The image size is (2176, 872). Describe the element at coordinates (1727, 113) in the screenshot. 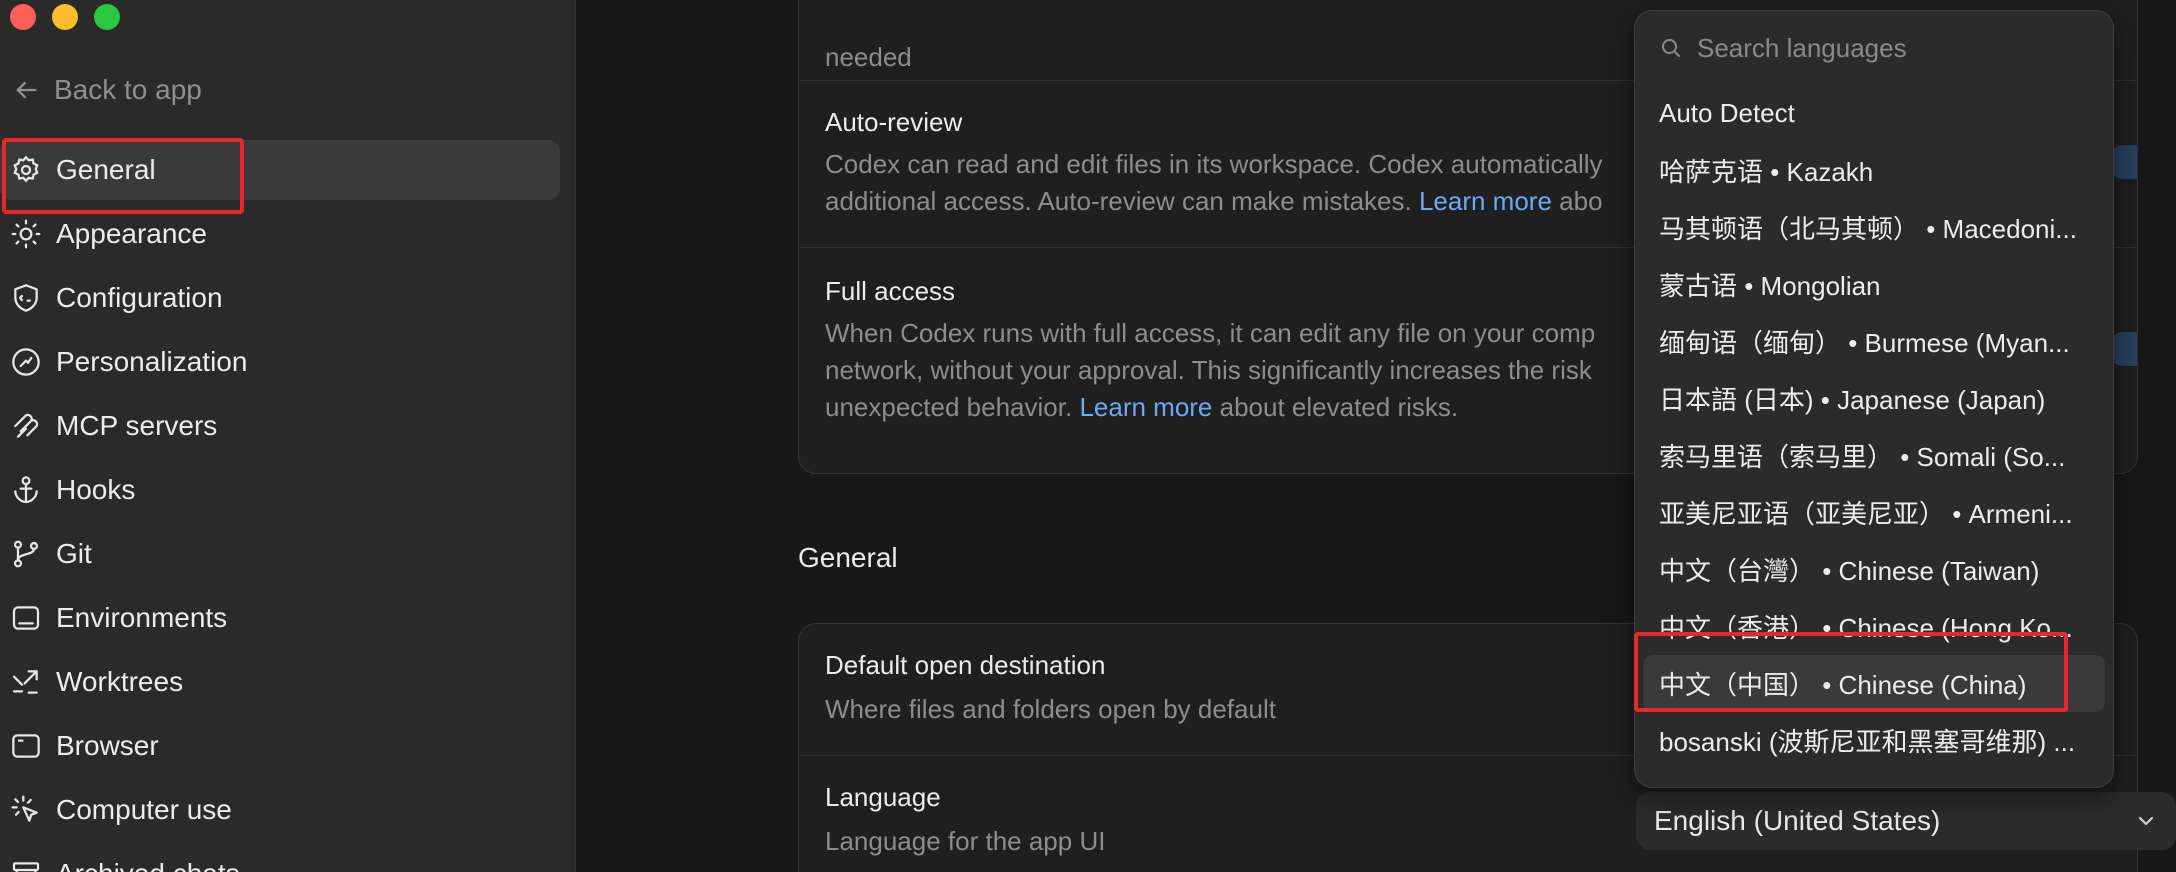

I see `language-option-label: Auto Detect` at that location.